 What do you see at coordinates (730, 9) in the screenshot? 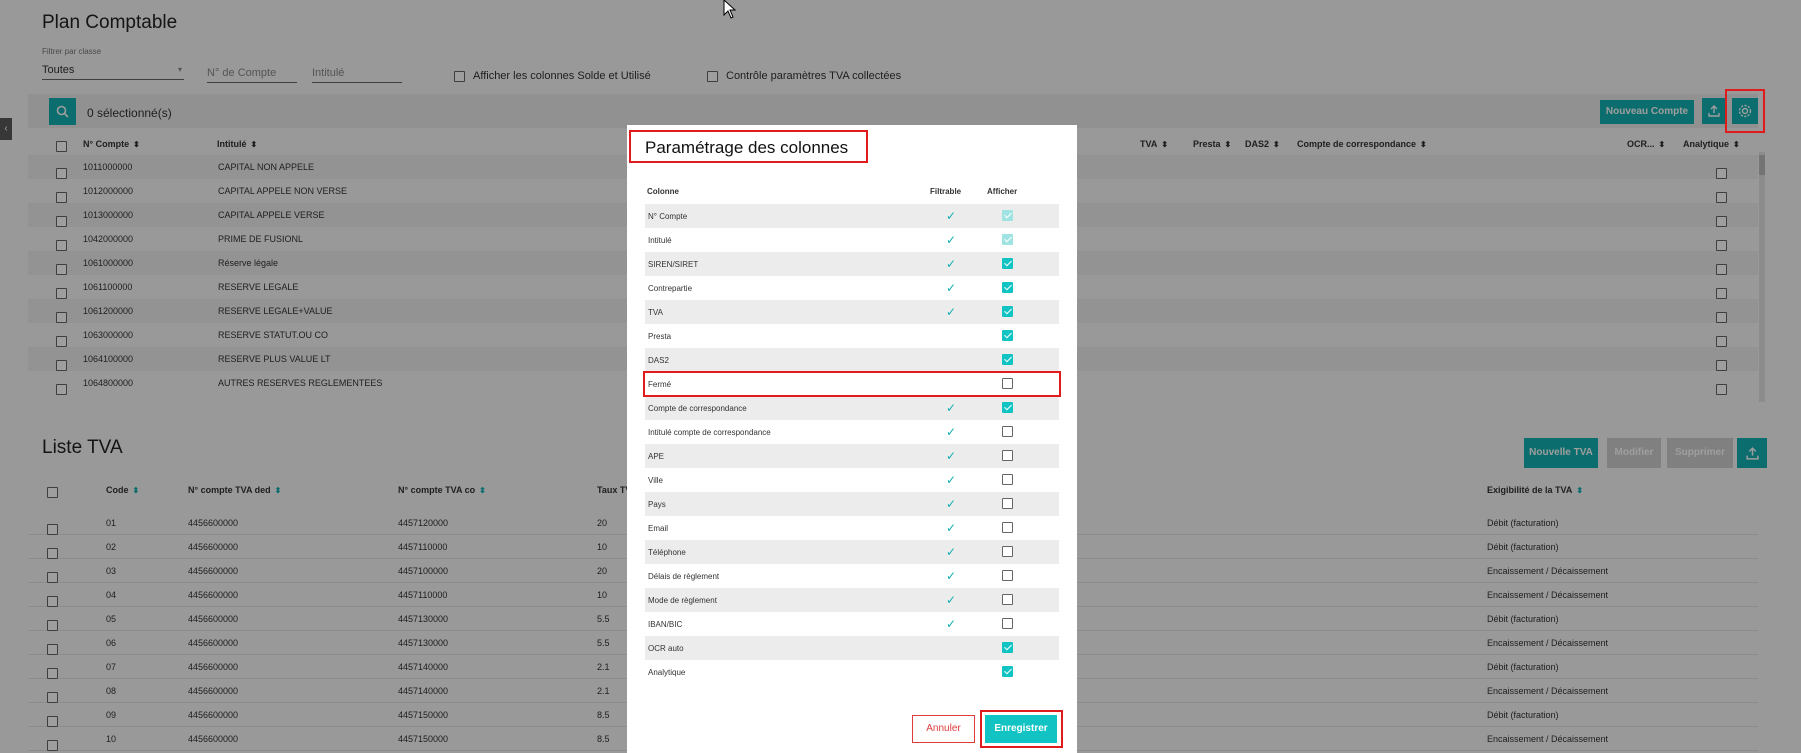
I see `mouse-cursor-icon` at bounding box center [730, 9].